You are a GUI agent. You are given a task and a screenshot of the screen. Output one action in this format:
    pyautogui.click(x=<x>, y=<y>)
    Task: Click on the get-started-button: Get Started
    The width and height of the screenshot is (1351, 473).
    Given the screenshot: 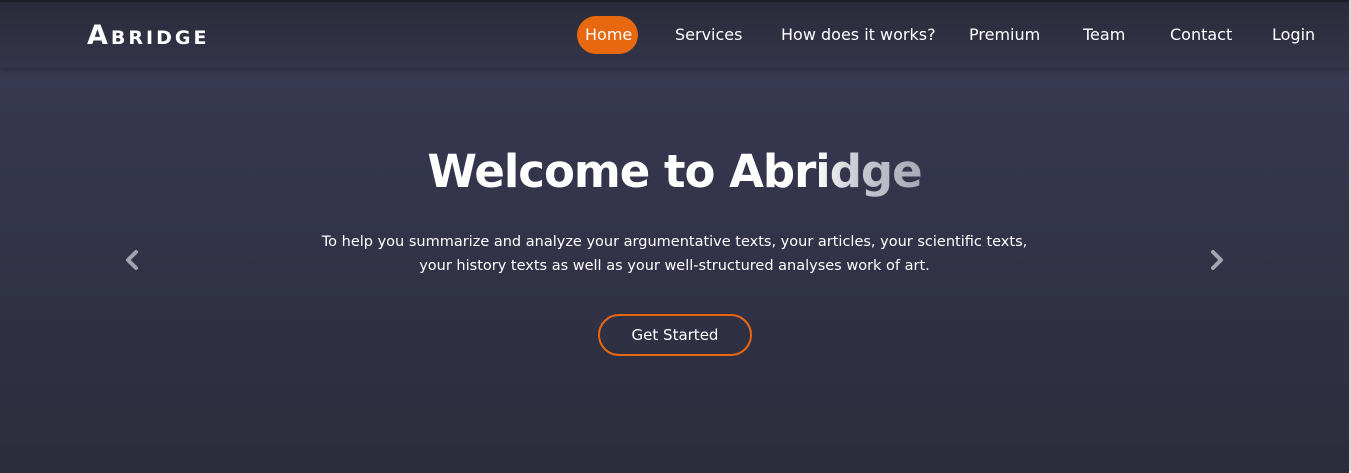 What is the action you would take?
    pyautogui.click(x=675, y=335)
    